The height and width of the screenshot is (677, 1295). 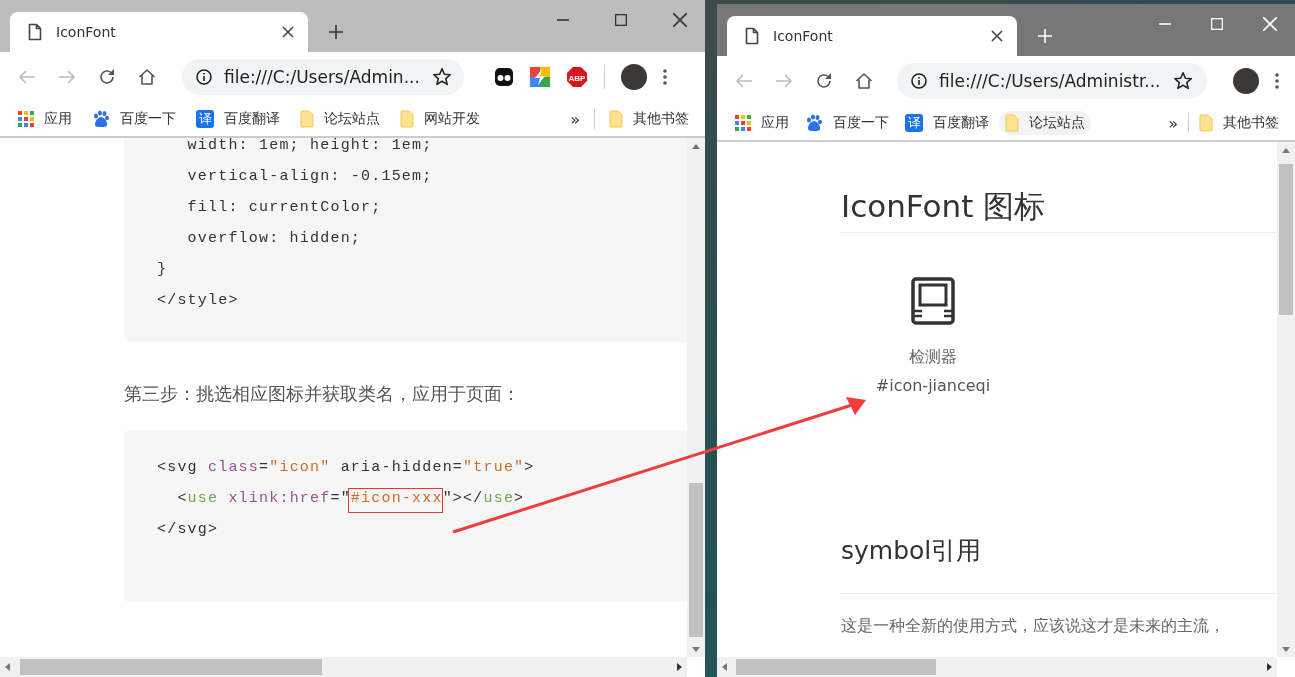 I want to click on profile-avatar, so click(x=1246, y=81).